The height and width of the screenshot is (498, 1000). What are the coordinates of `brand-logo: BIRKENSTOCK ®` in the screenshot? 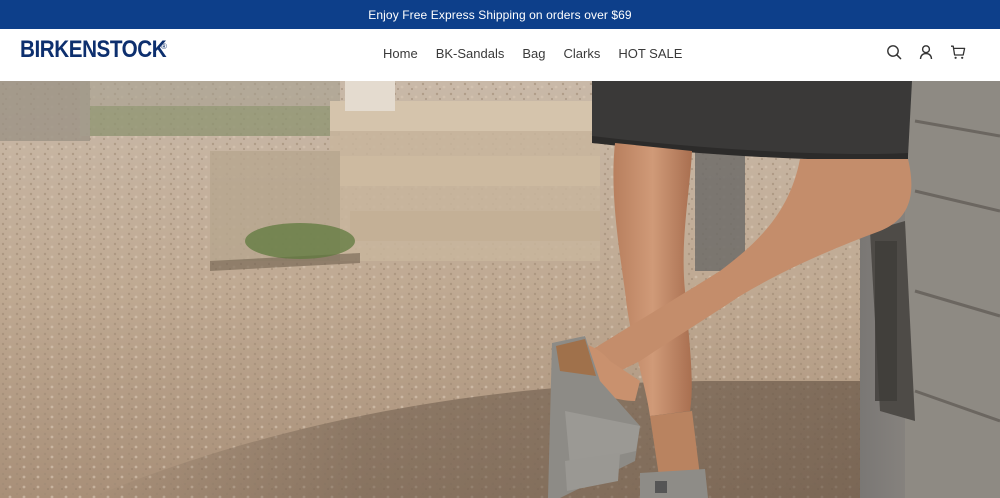 It's located at (95, 50).